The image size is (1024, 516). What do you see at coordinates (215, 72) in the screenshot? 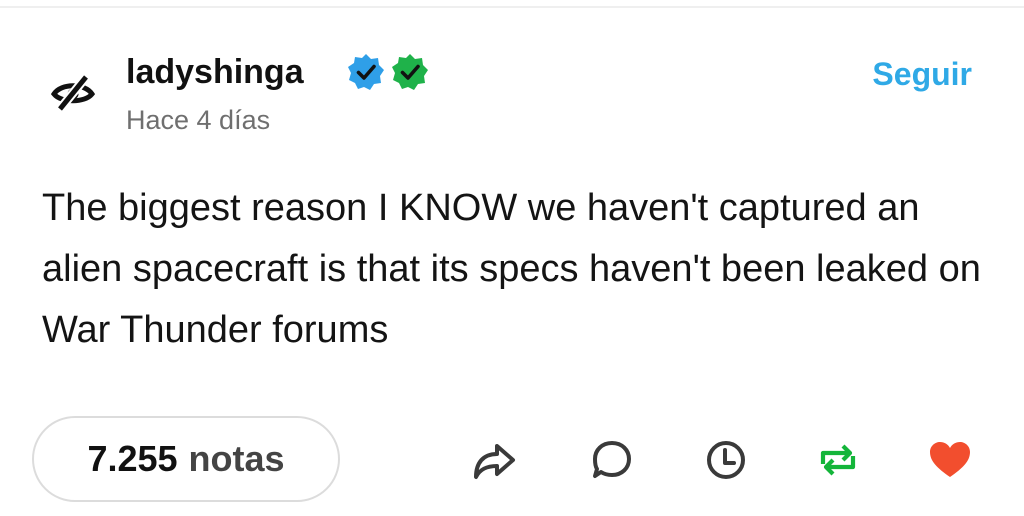
I see `username: ladyshinga` at bounding box center [215, 72].